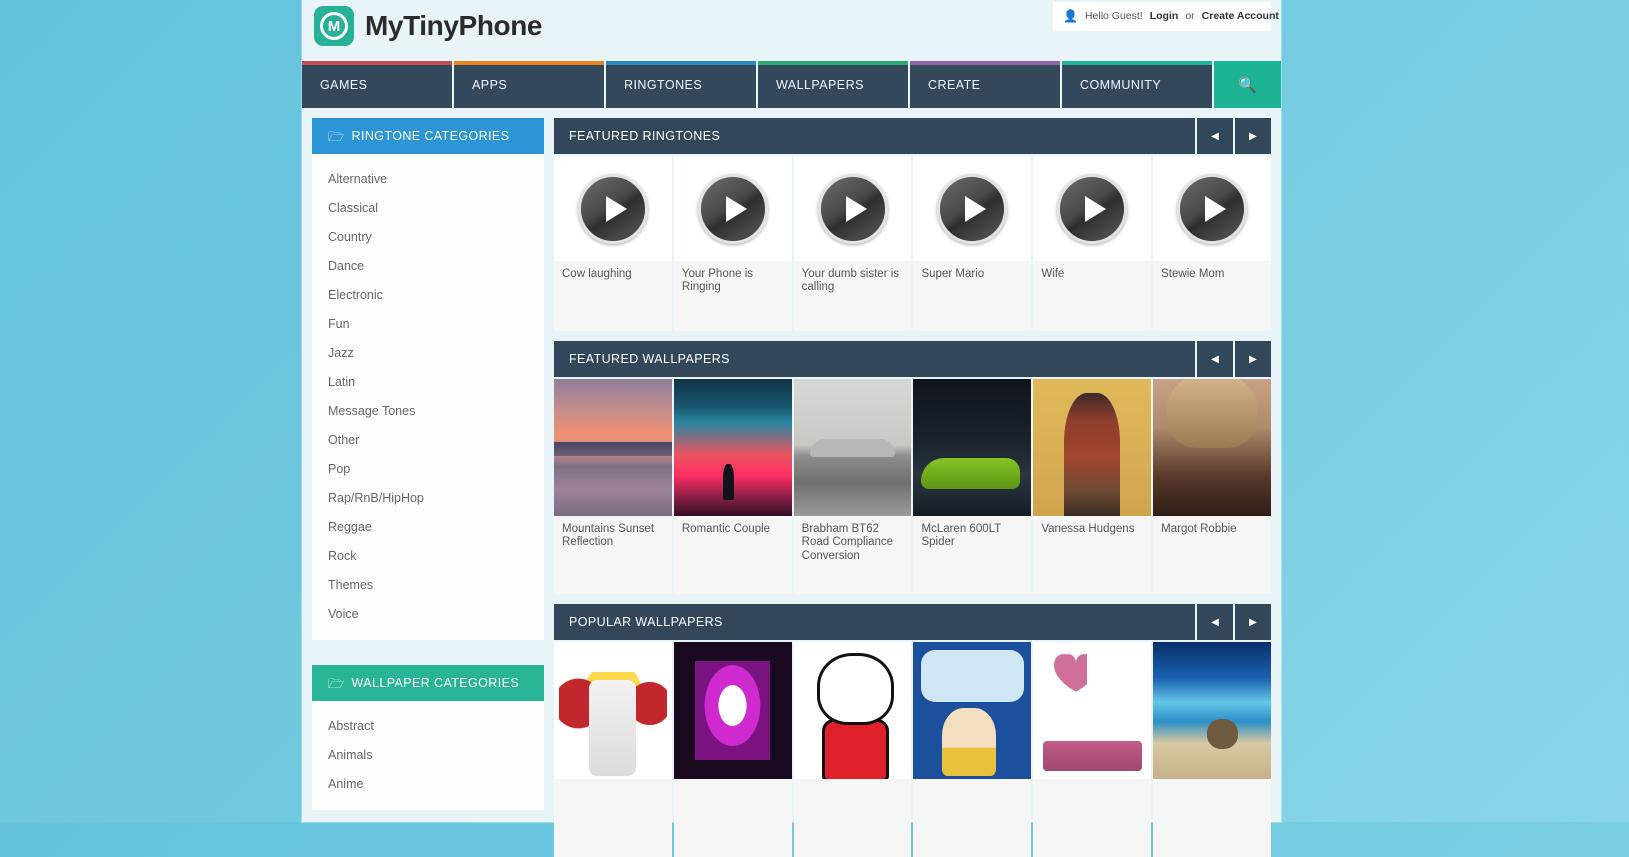  I want to click on carousel-next-button-popular-wallpapers: ▶, so click(1252, 622).